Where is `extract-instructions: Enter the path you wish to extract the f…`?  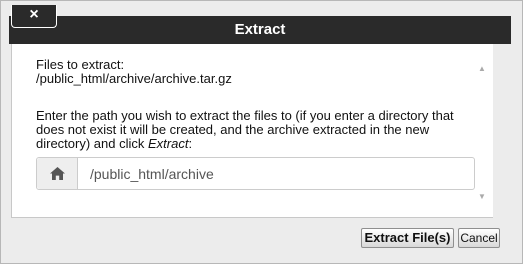 extract-instructions: Enter the path you wish to extract the f… is located at coordinates (251, 130).